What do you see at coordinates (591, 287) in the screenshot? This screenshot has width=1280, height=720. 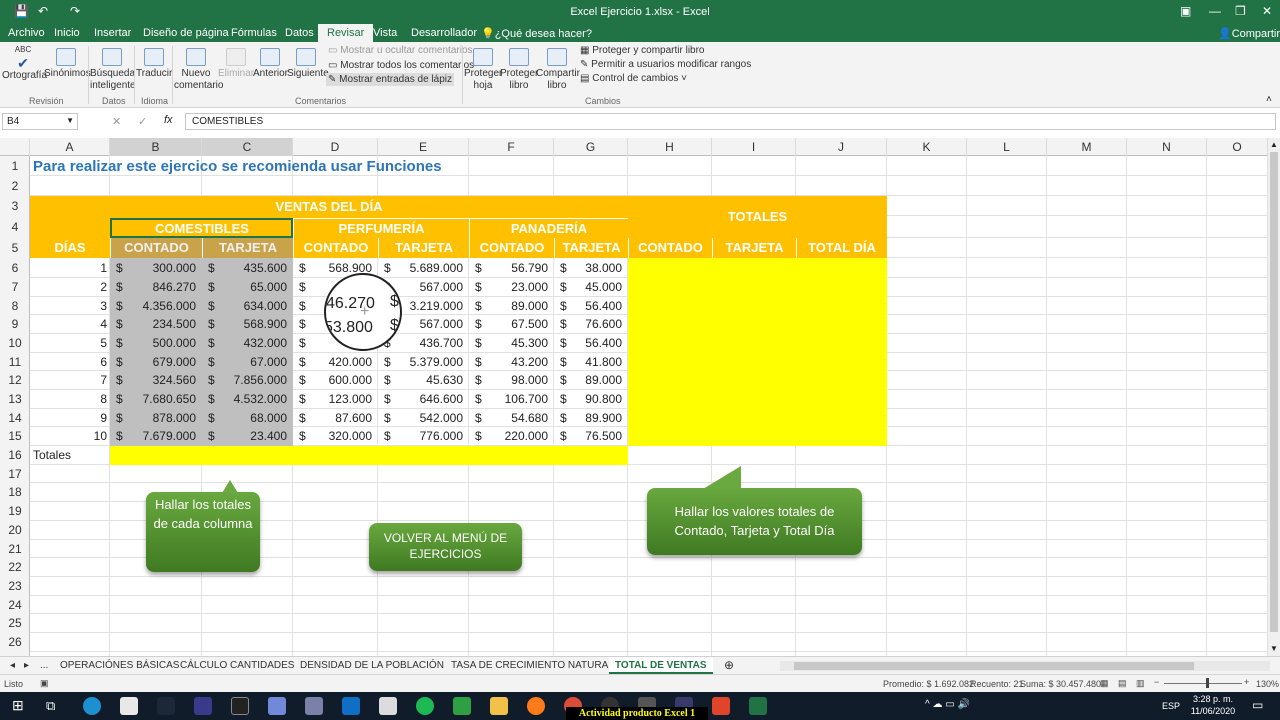 I see `value-cell: $45.000` at bounding box center [591, 287].